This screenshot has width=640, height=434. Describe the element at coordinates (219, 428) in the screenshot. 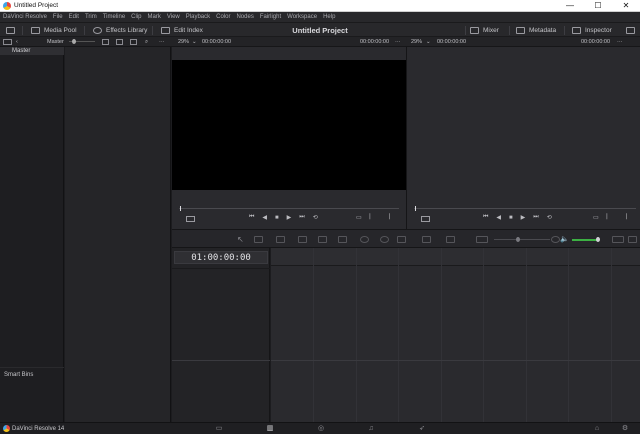

I see `media-page-icon: ▭` at that location.